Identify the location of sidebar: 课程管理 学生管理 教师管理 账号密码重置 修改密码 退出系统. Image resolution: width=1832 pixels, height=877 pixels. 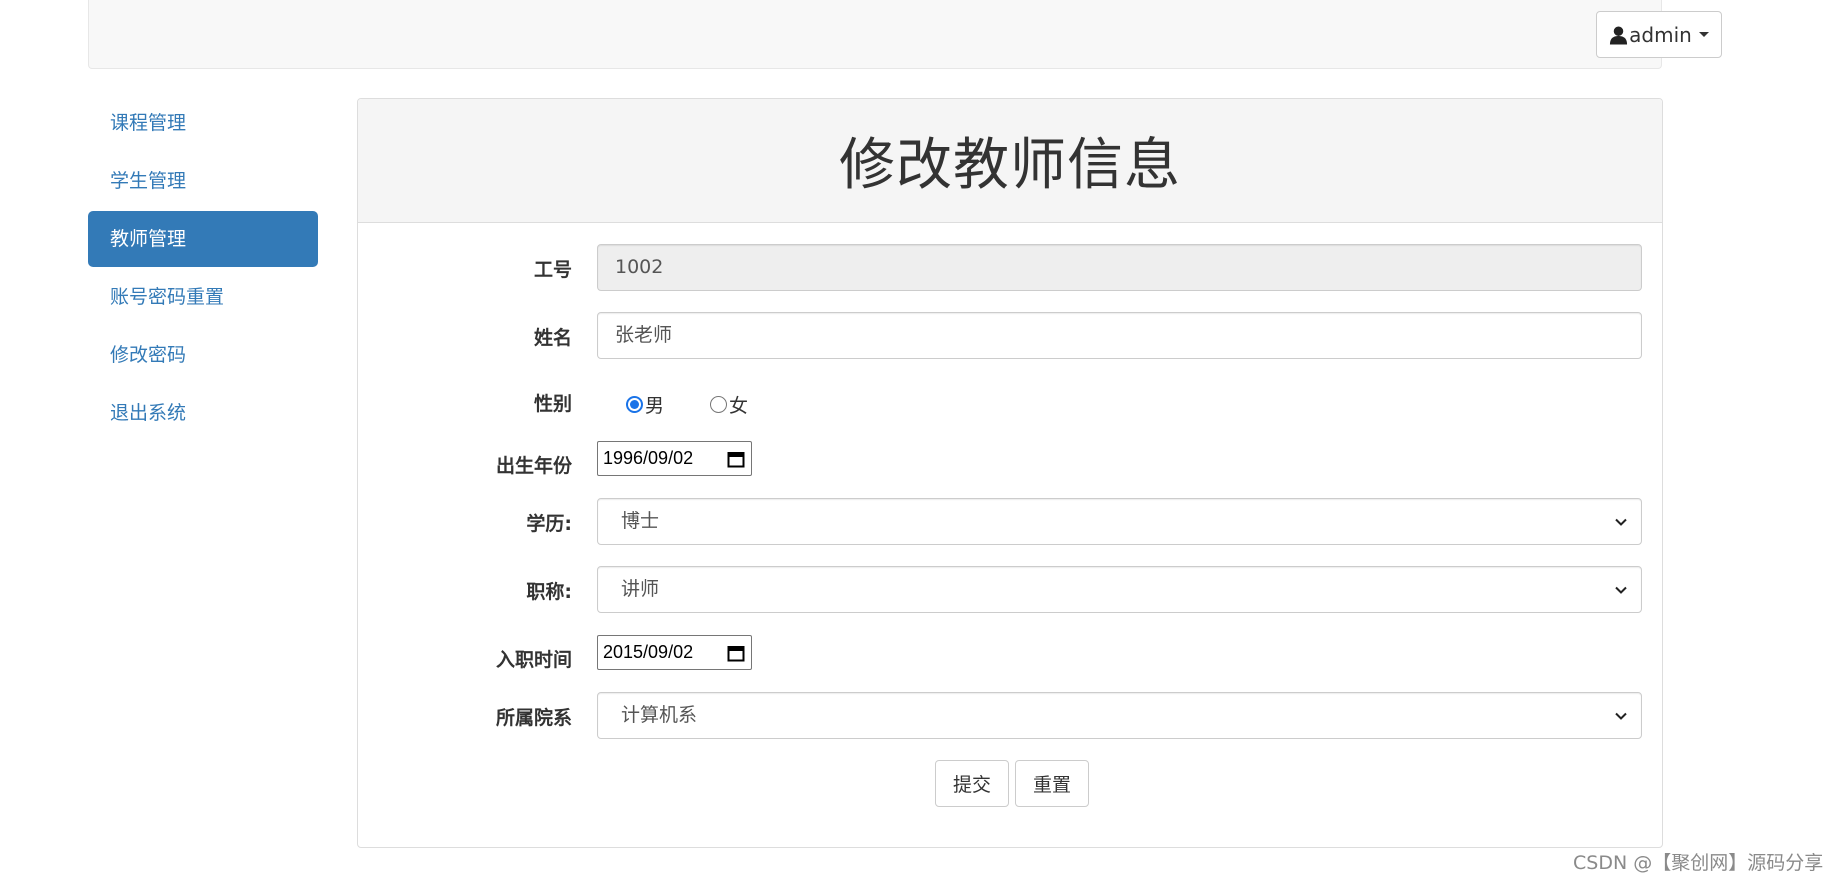
(203, 269).